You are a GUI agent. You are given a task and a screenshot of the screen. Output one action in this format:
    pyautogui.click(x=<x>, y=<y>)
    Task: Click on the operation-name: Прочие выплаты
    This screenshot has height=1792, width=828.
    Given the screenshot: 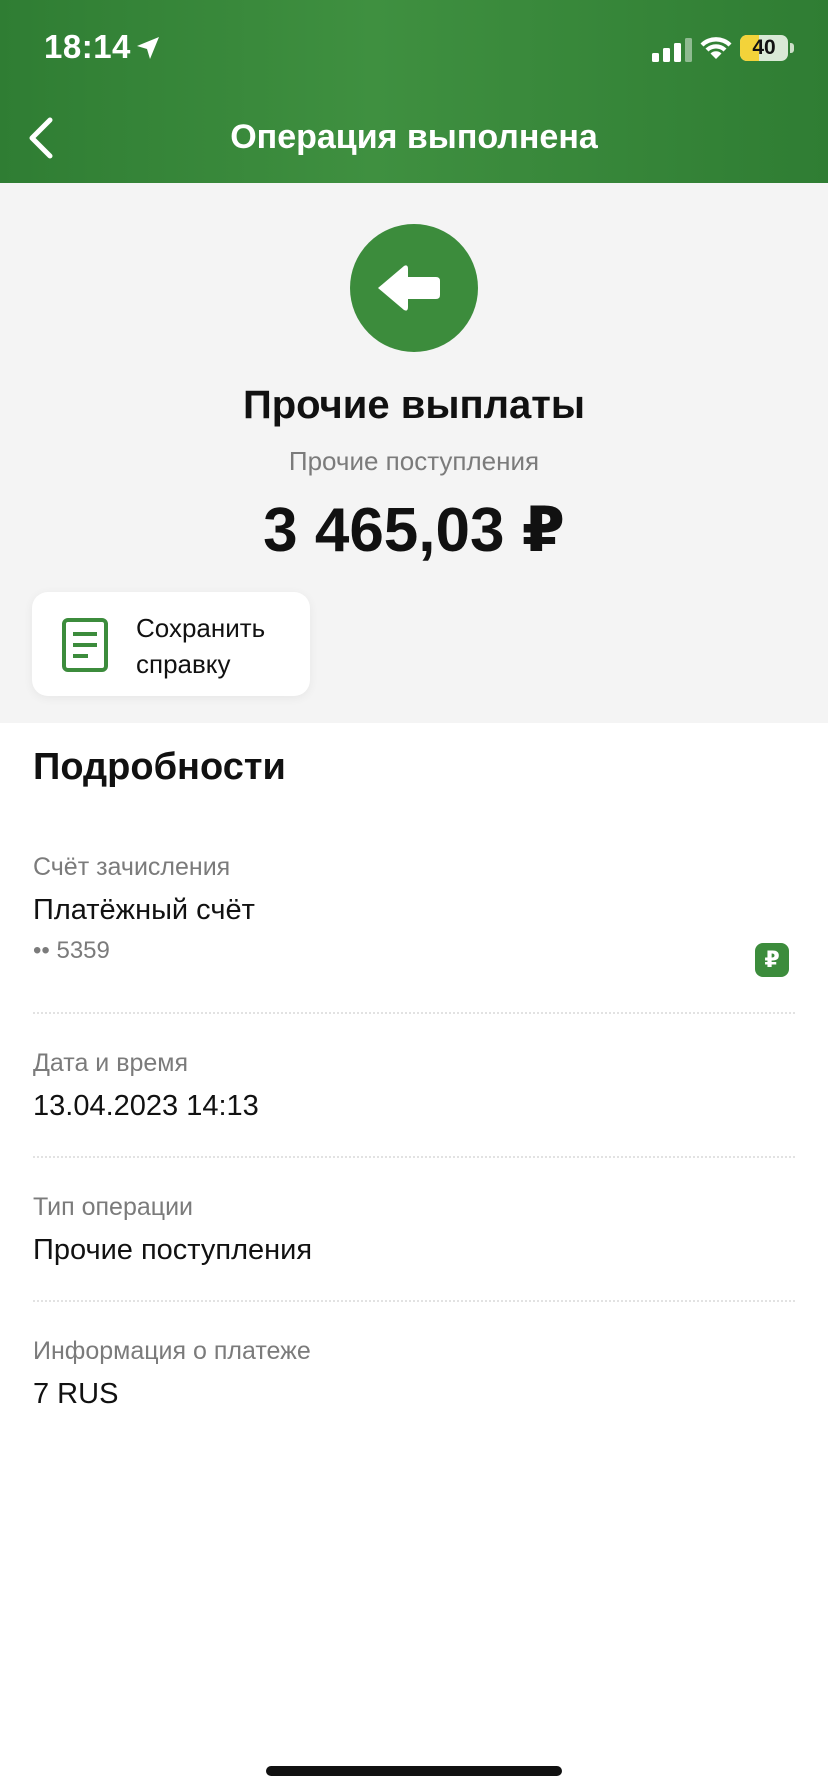 What is the action you would take?
    pyautogui.click(x=414, y=405)
    